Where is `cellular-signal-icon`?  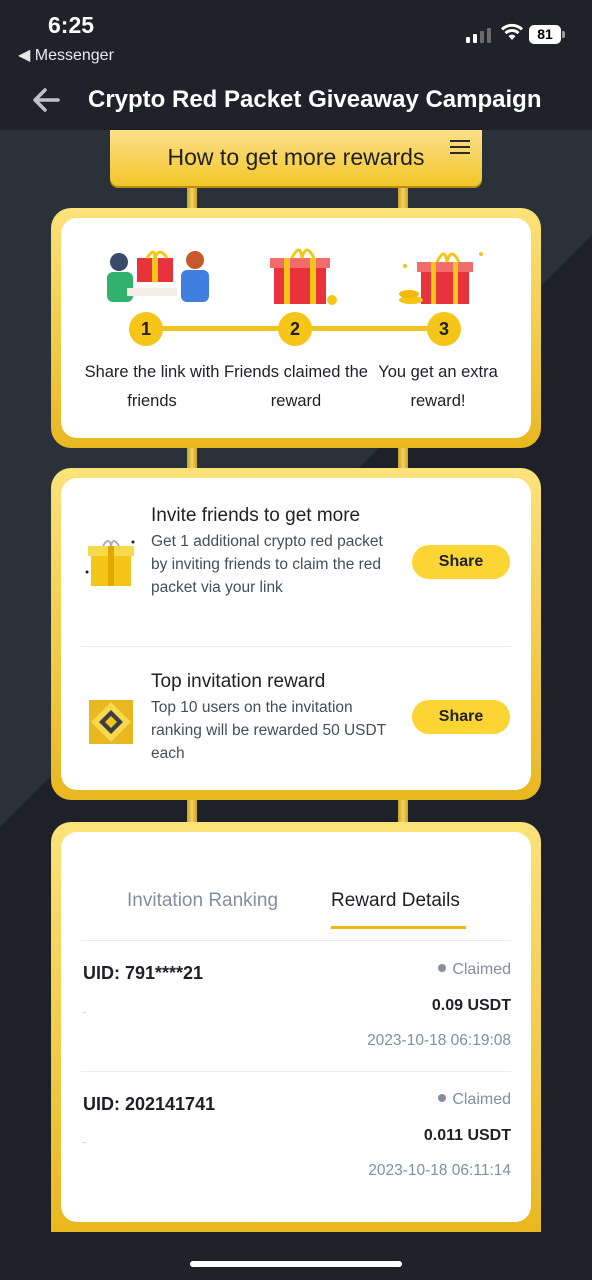 cellular-signal-icon is located at coordinates (478, 35).